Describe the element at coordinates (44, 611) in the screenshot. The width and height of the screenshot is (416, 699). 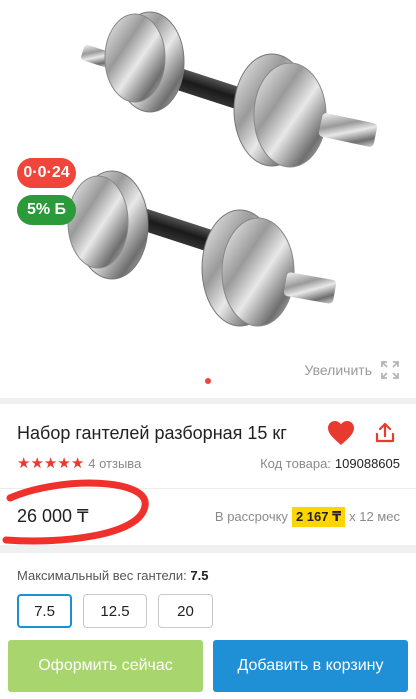
I see `weight-option: 7.5` at that location.